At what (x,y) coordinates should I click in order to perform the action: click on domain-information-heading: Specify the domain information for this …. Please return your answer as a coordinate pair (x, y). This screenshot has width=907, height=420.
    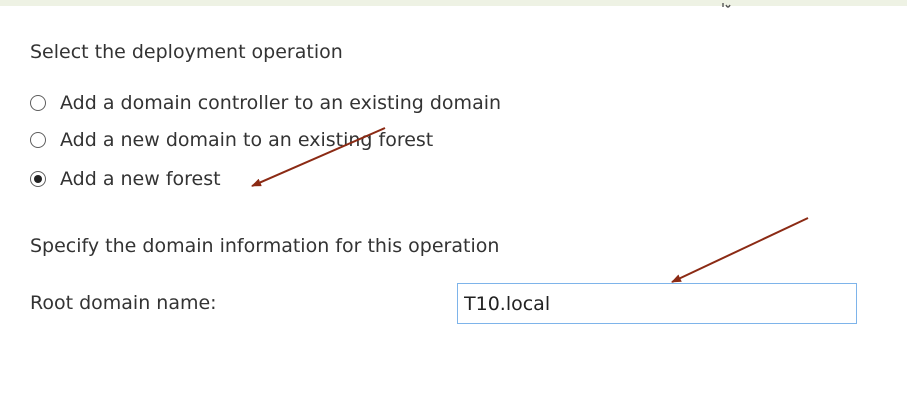
    Looking at the image, I should click on (265, 246).